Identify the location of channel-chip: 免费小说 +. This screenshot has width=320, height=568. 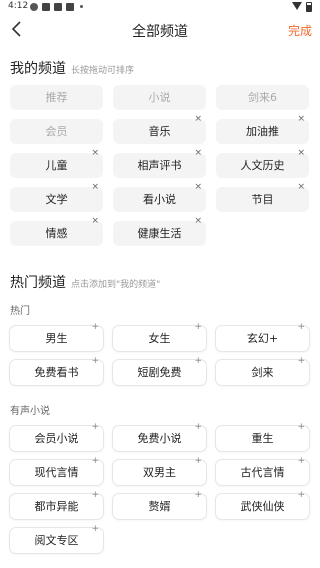
(159, 436).